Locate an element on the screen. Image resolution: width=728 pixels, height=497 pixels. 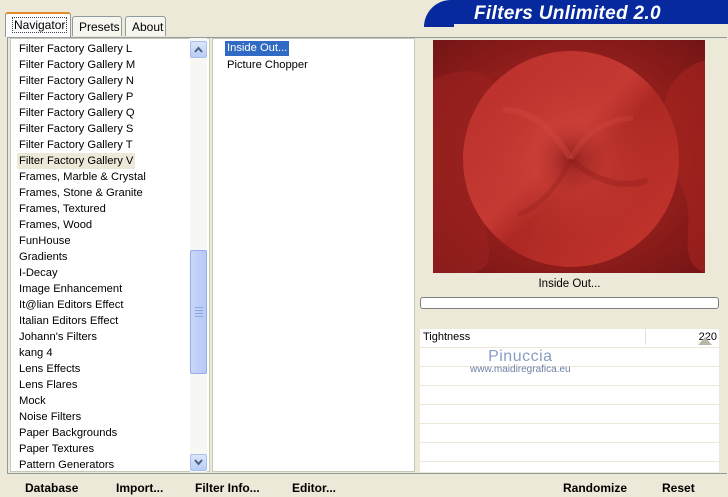
category-item: Filter Factory Gallery M is located at coordinates (77, 65).